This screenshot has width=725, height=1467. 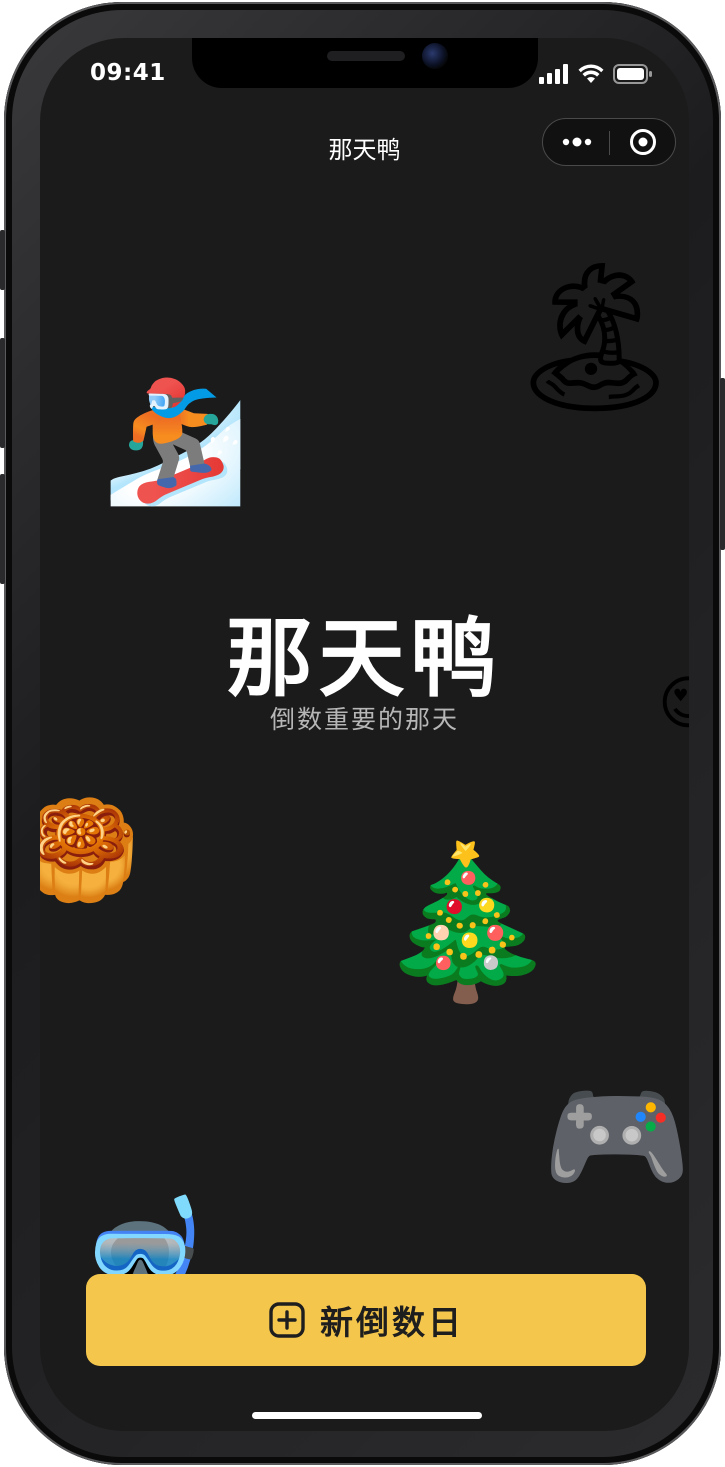 I want to click on status-time: 09:41, so click(x=128, y=73).